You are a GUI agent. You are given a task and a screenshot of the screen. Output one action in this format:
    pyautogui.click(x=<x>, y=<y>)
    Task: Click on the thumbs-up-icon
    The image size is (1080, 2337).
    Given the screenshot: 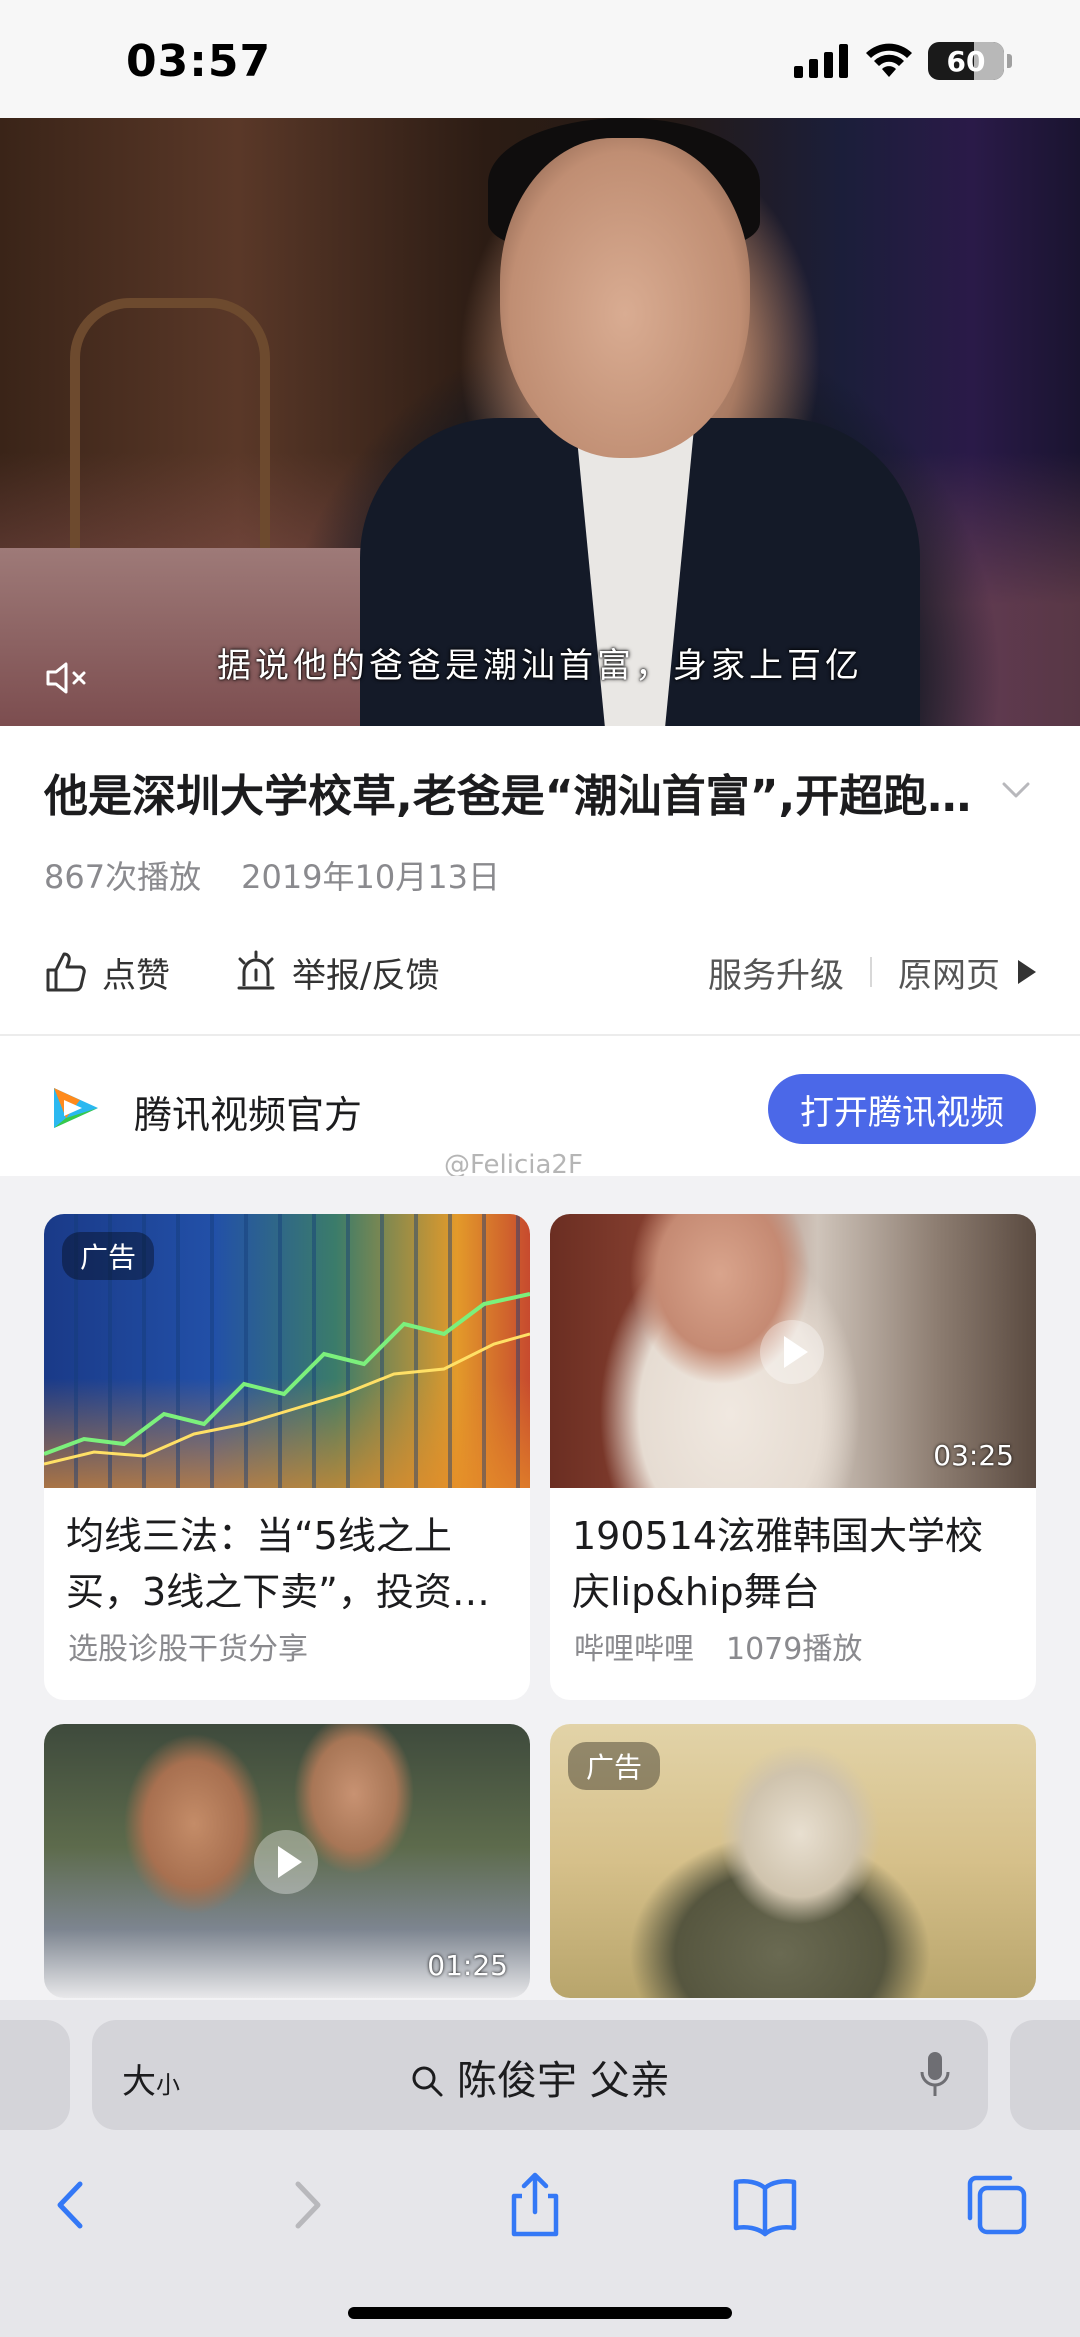 What is the action you would take?
    pyautogui.click(x=66, y=972)
    